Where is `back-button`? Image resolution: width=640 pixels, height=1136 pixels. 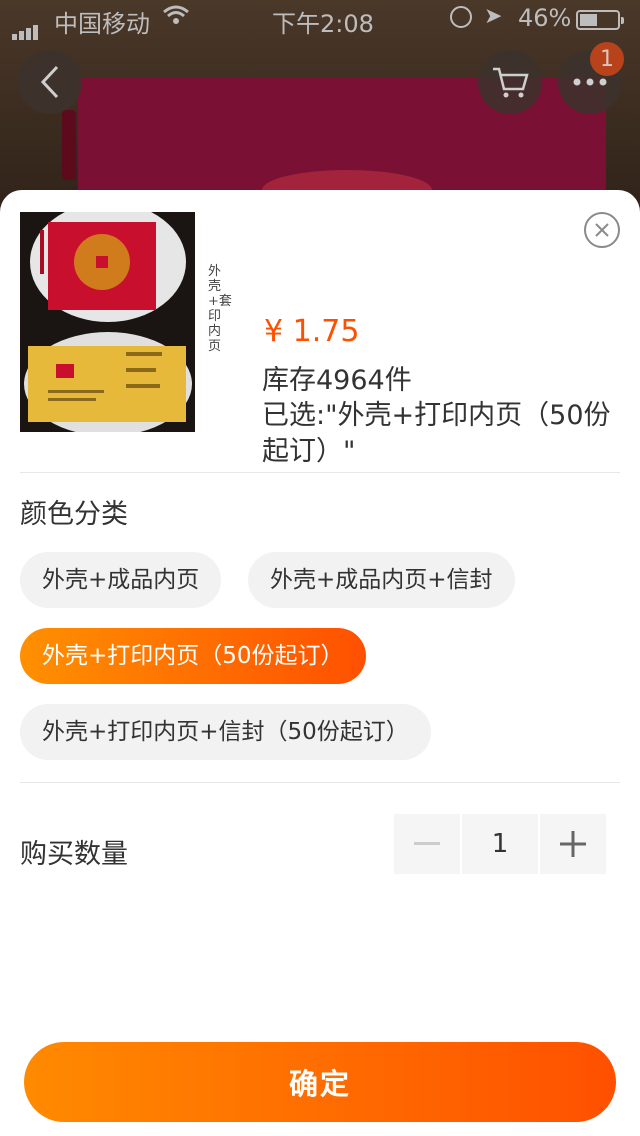 back-button is located at coordinates (50, 82).